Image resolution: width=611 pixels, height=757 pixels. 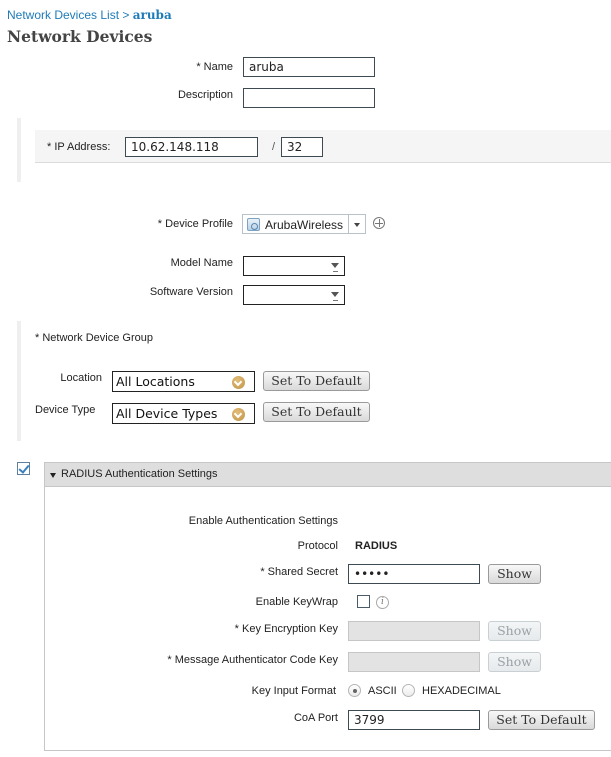 What do you see at coordinates (382, 602) in the screenshot?
I see `info-icon: i` at bounding box center [382, 602].